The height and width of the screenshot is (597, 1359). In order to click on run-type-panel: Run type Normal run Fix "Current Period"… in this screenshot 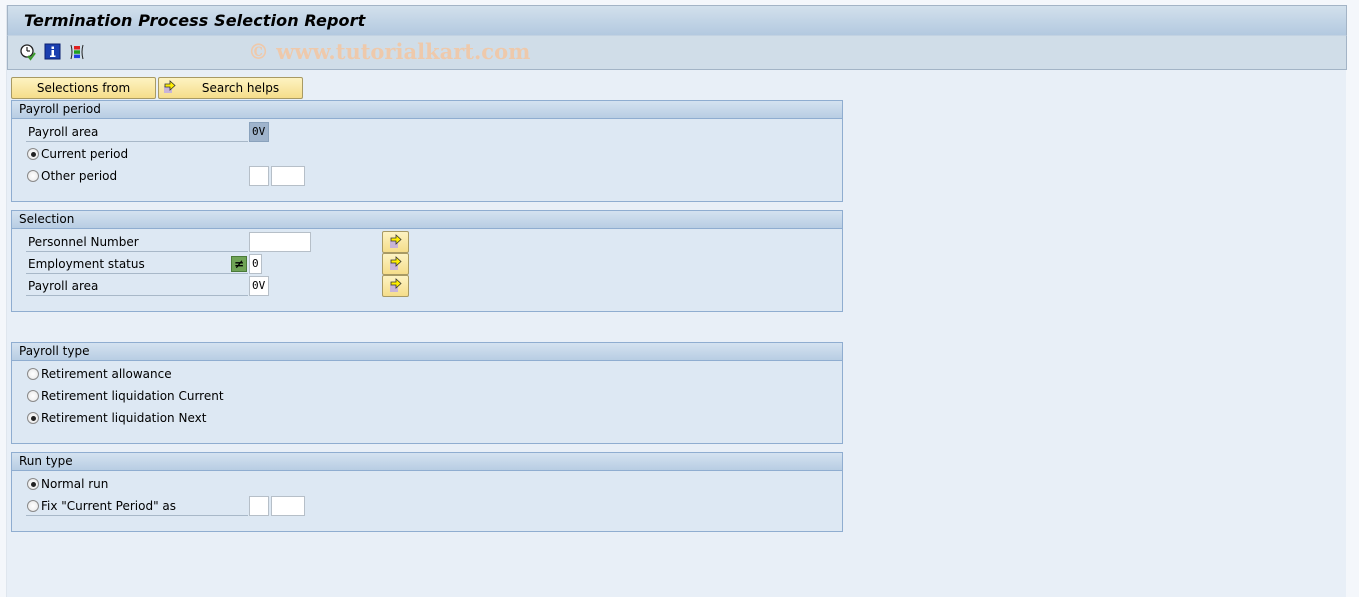, I will do `click(427, 492)`.